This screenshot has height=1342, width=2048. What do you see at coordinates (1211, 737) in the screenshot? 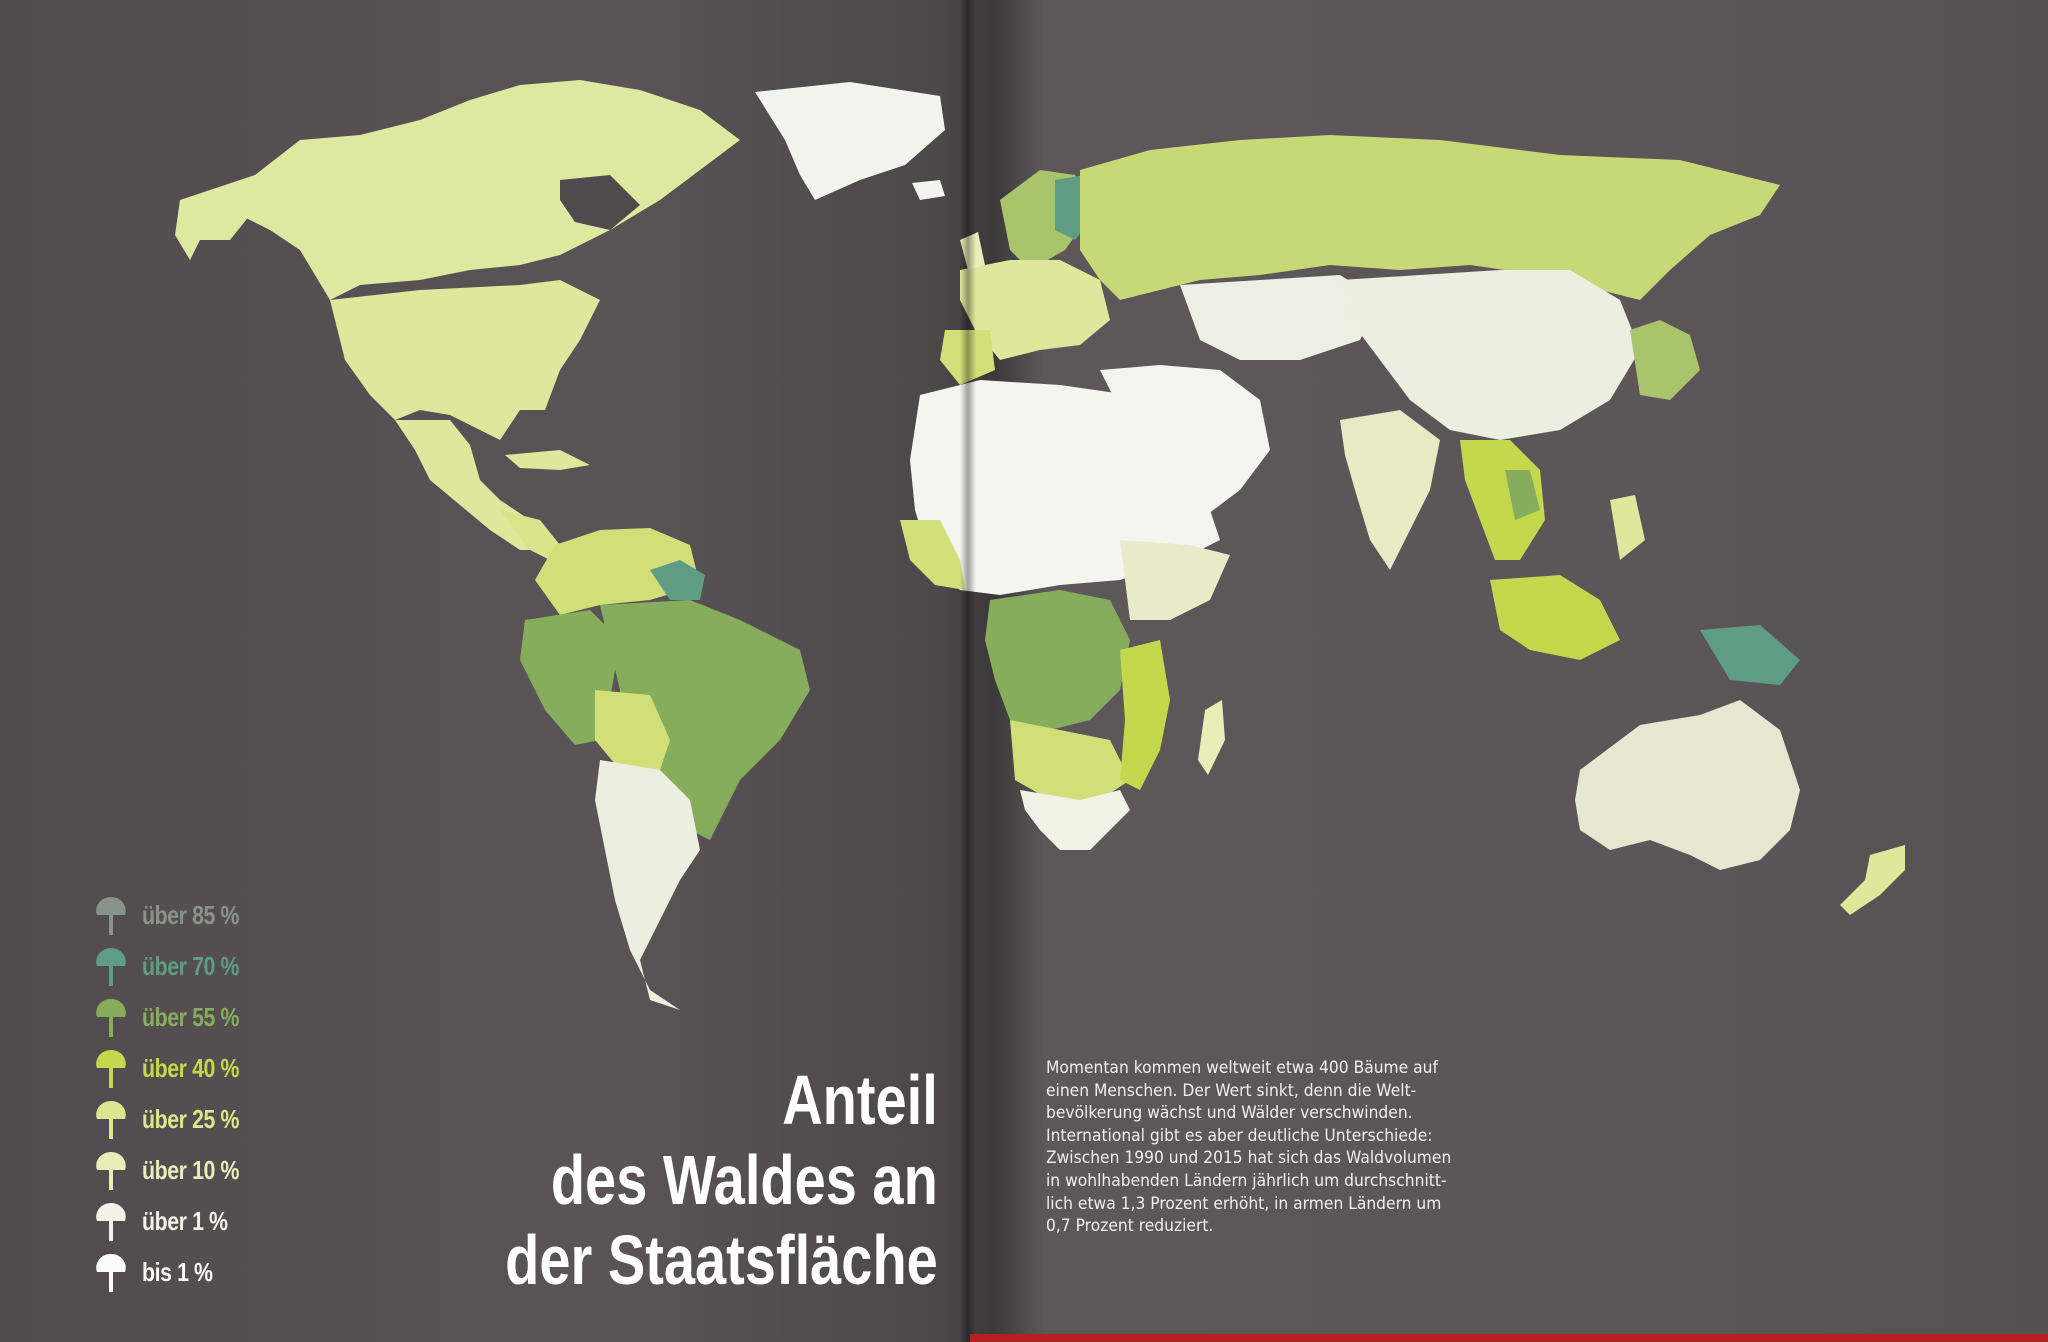
I see `region-madagascar` at bounding box center [1211, 737].